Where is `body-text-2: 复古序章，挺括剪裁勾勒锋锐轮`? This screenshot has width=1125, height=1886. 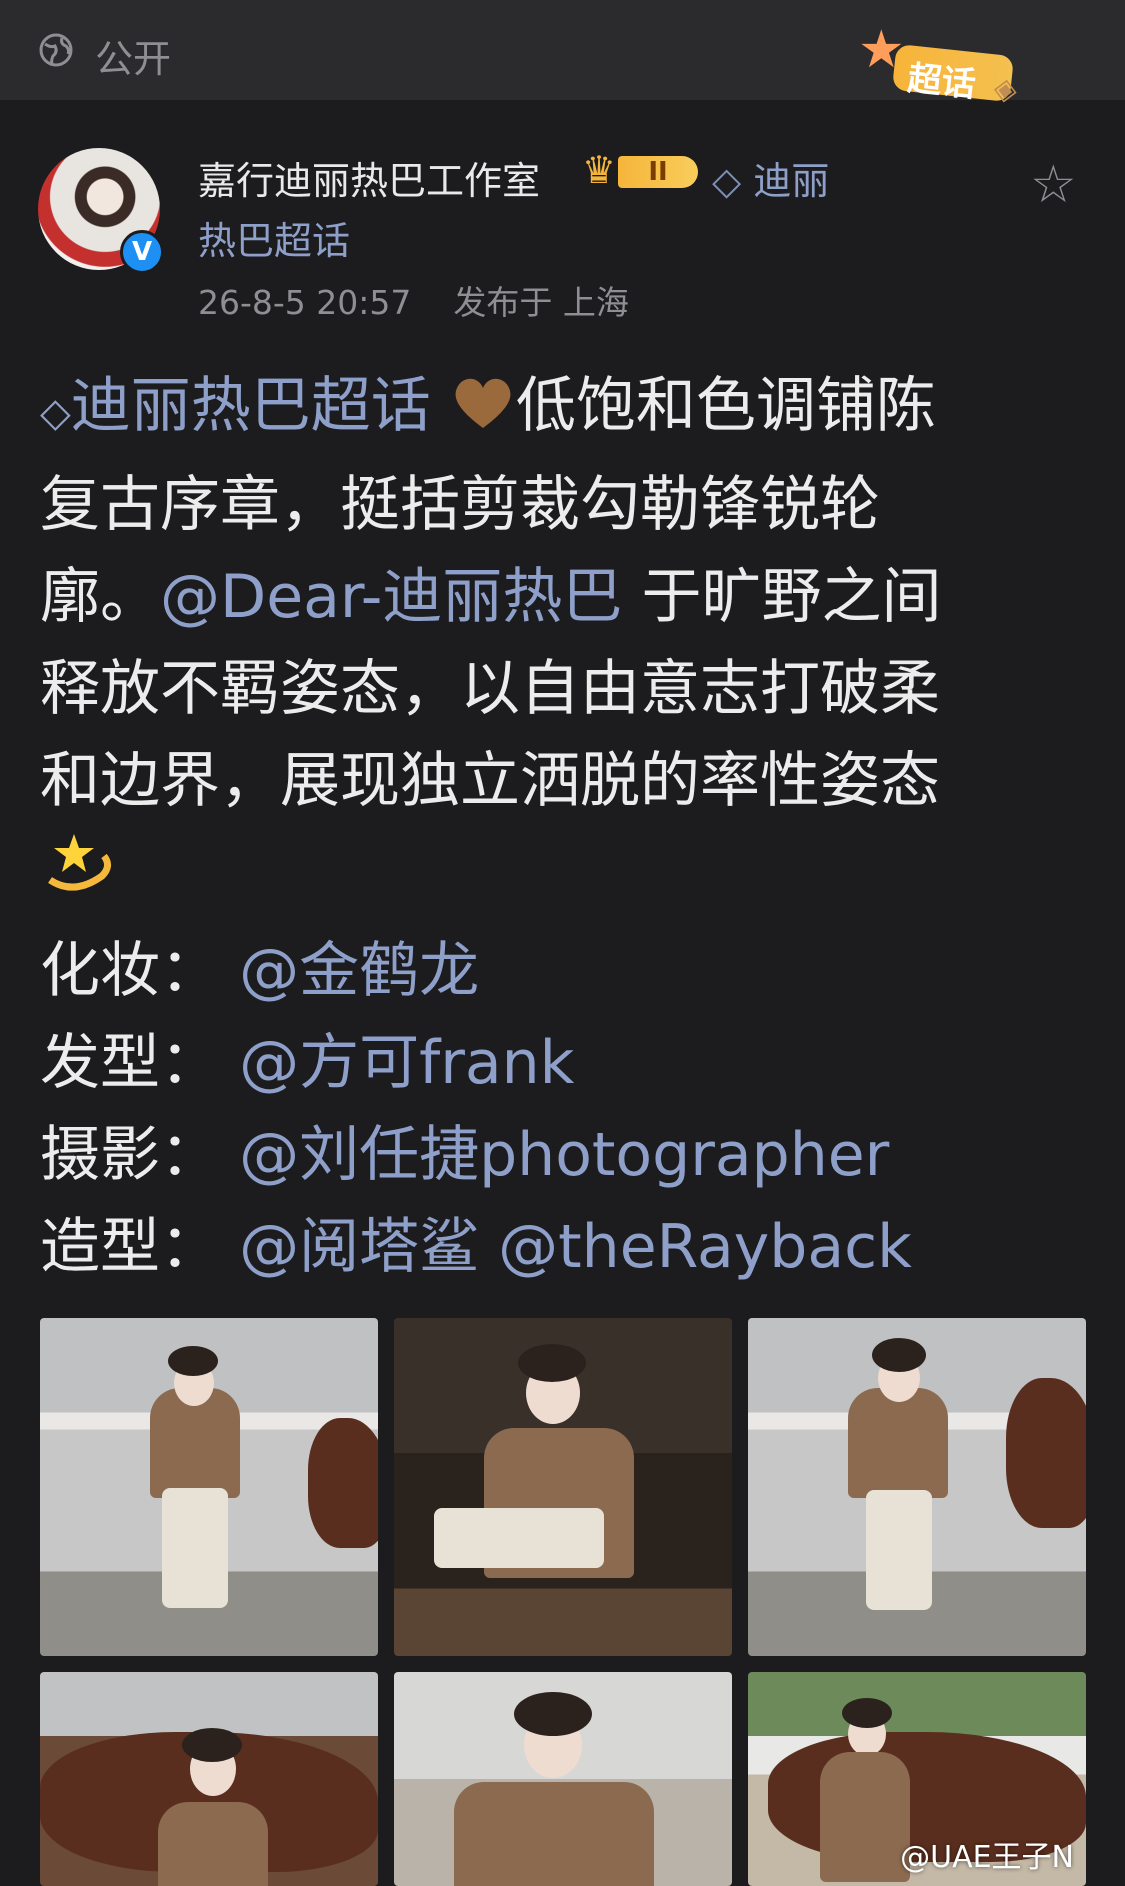 body-text-2: 复古序章，挺括剪裁勾勒锋锐轮 is located at coordinates (460, 505).